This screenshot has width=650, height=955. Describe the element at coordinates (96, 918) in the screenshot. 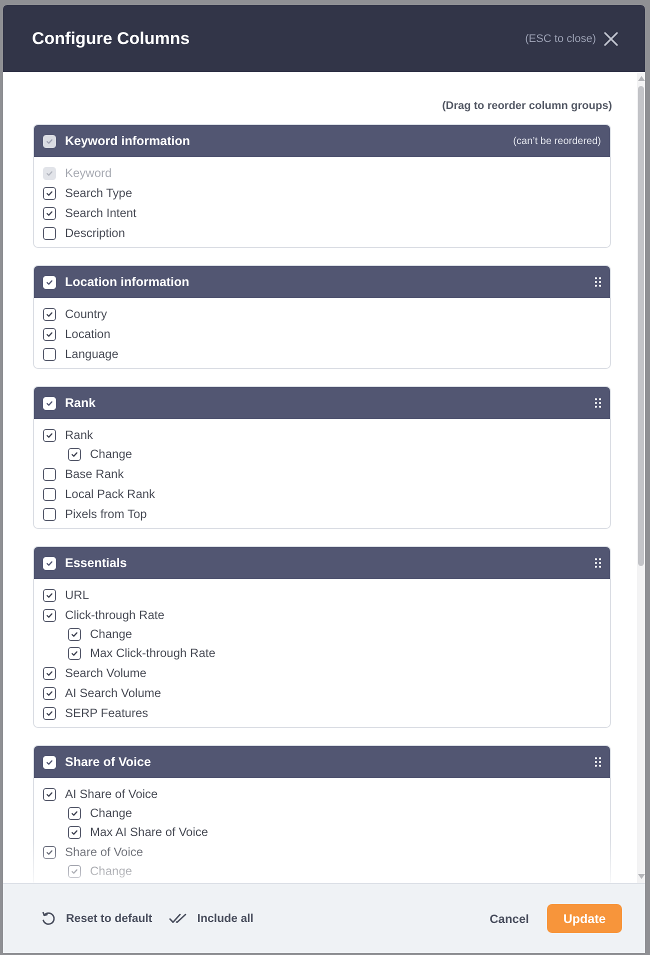

I see `reset-button: Reset to default` at that location.